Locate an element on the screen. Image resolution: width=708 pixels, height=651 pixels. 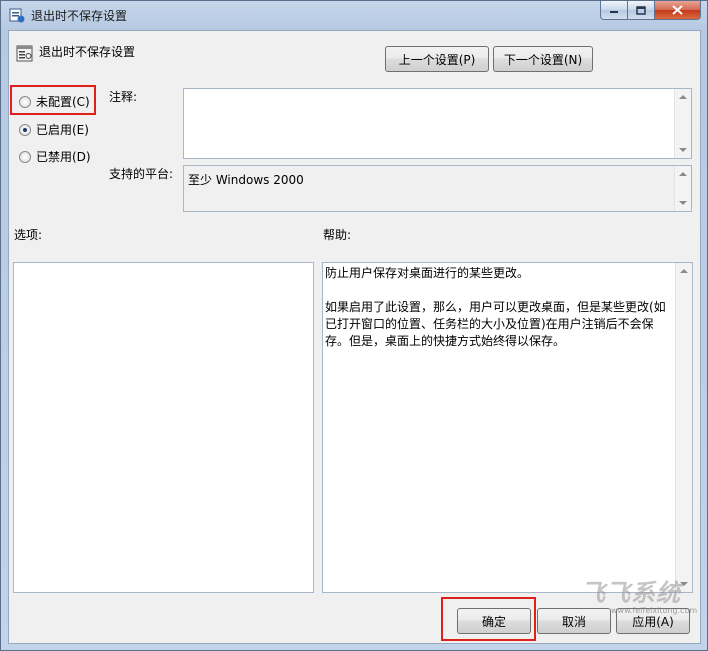
cancel-button: 取消 is located at coordinates (574, 621).